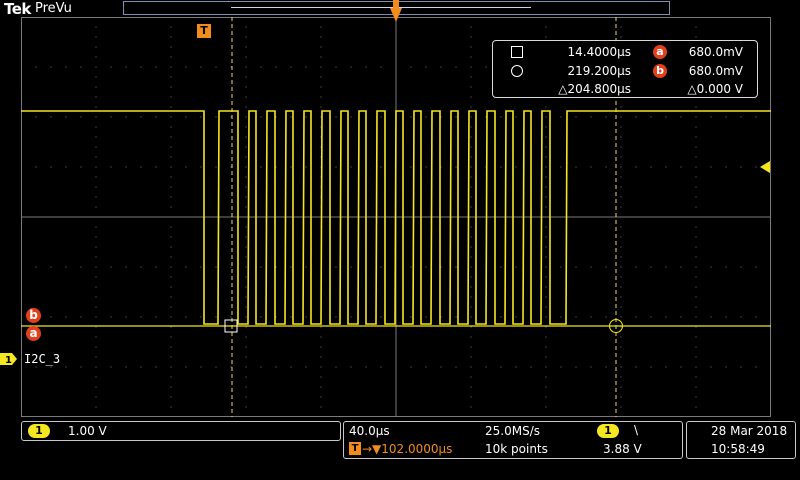 Image resolution: width=800 pixels, height=480 pixels. What do you see at coordinates (396, 12) in the screenshot?
I see `trigger-position-icon` at bounding box center [396, 12].